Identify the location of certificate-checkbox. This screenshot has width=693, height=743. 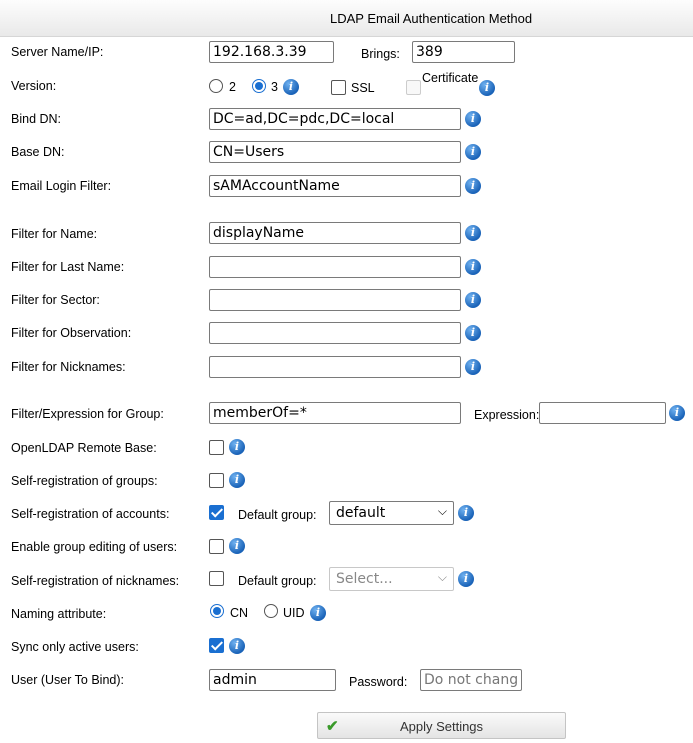
(413, 87).